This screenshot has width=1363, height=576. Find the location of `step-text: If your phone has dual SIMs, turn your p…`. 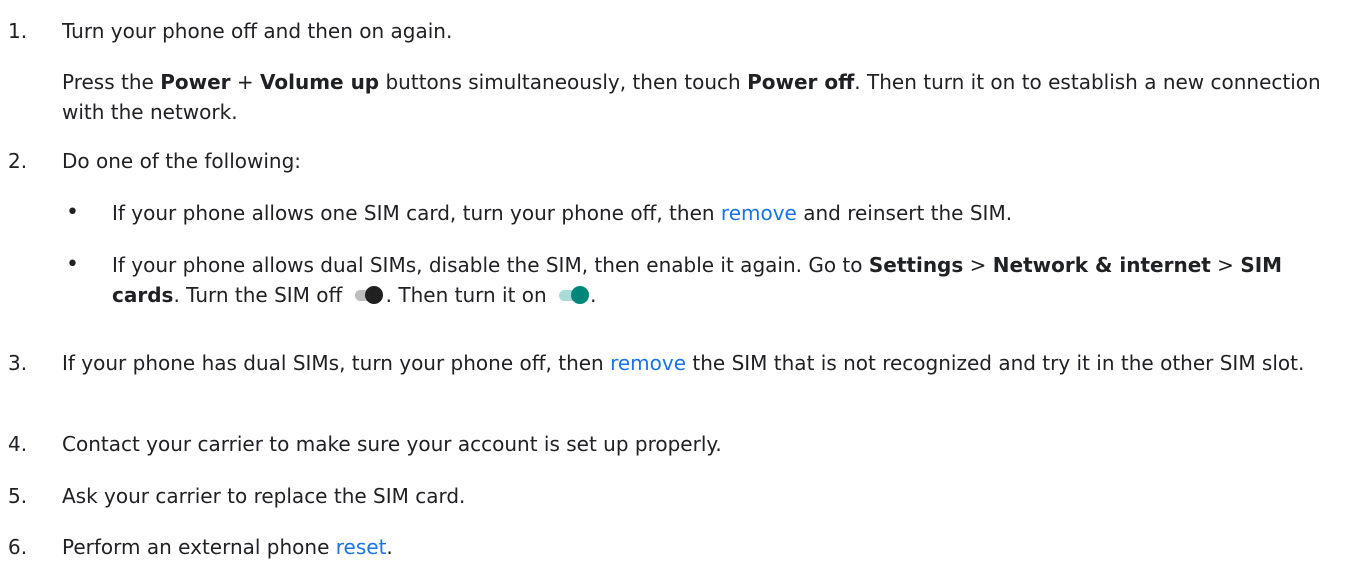

step-text: If your phone has dual SIMs, turn your p… is located at coordinates (683, 363).